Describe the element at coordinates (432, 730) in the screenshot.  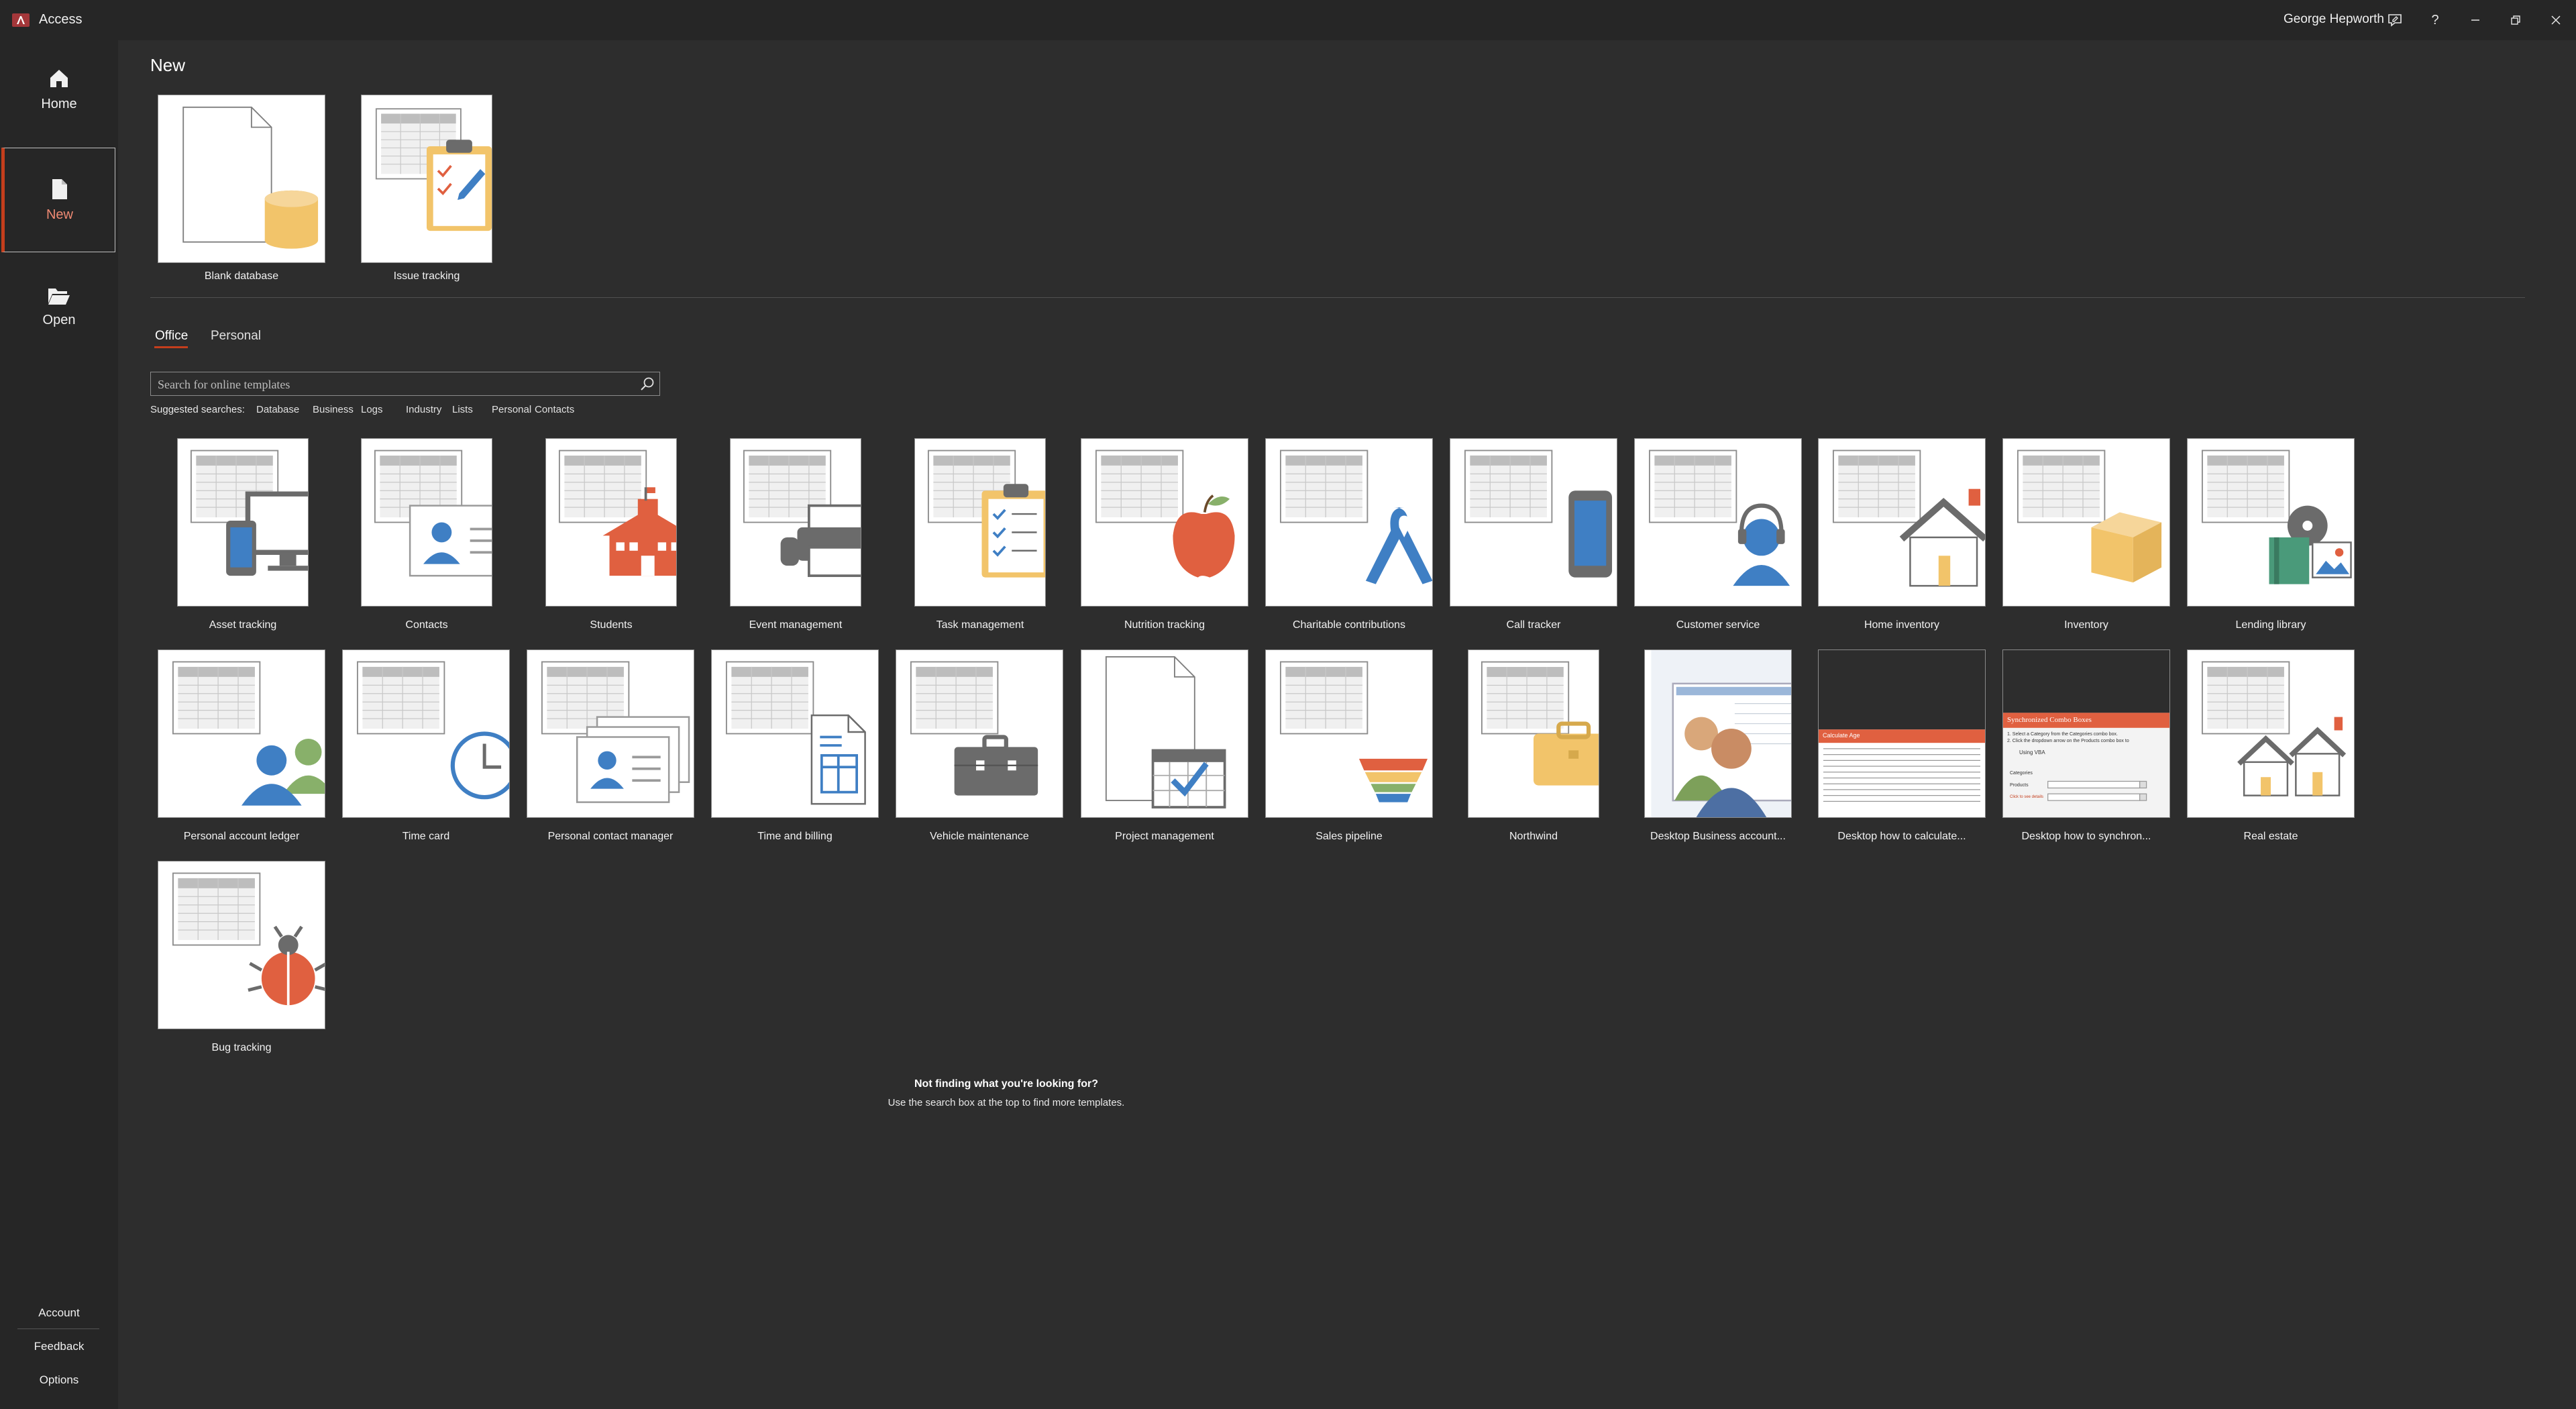
I see `clock-icon` at that location.